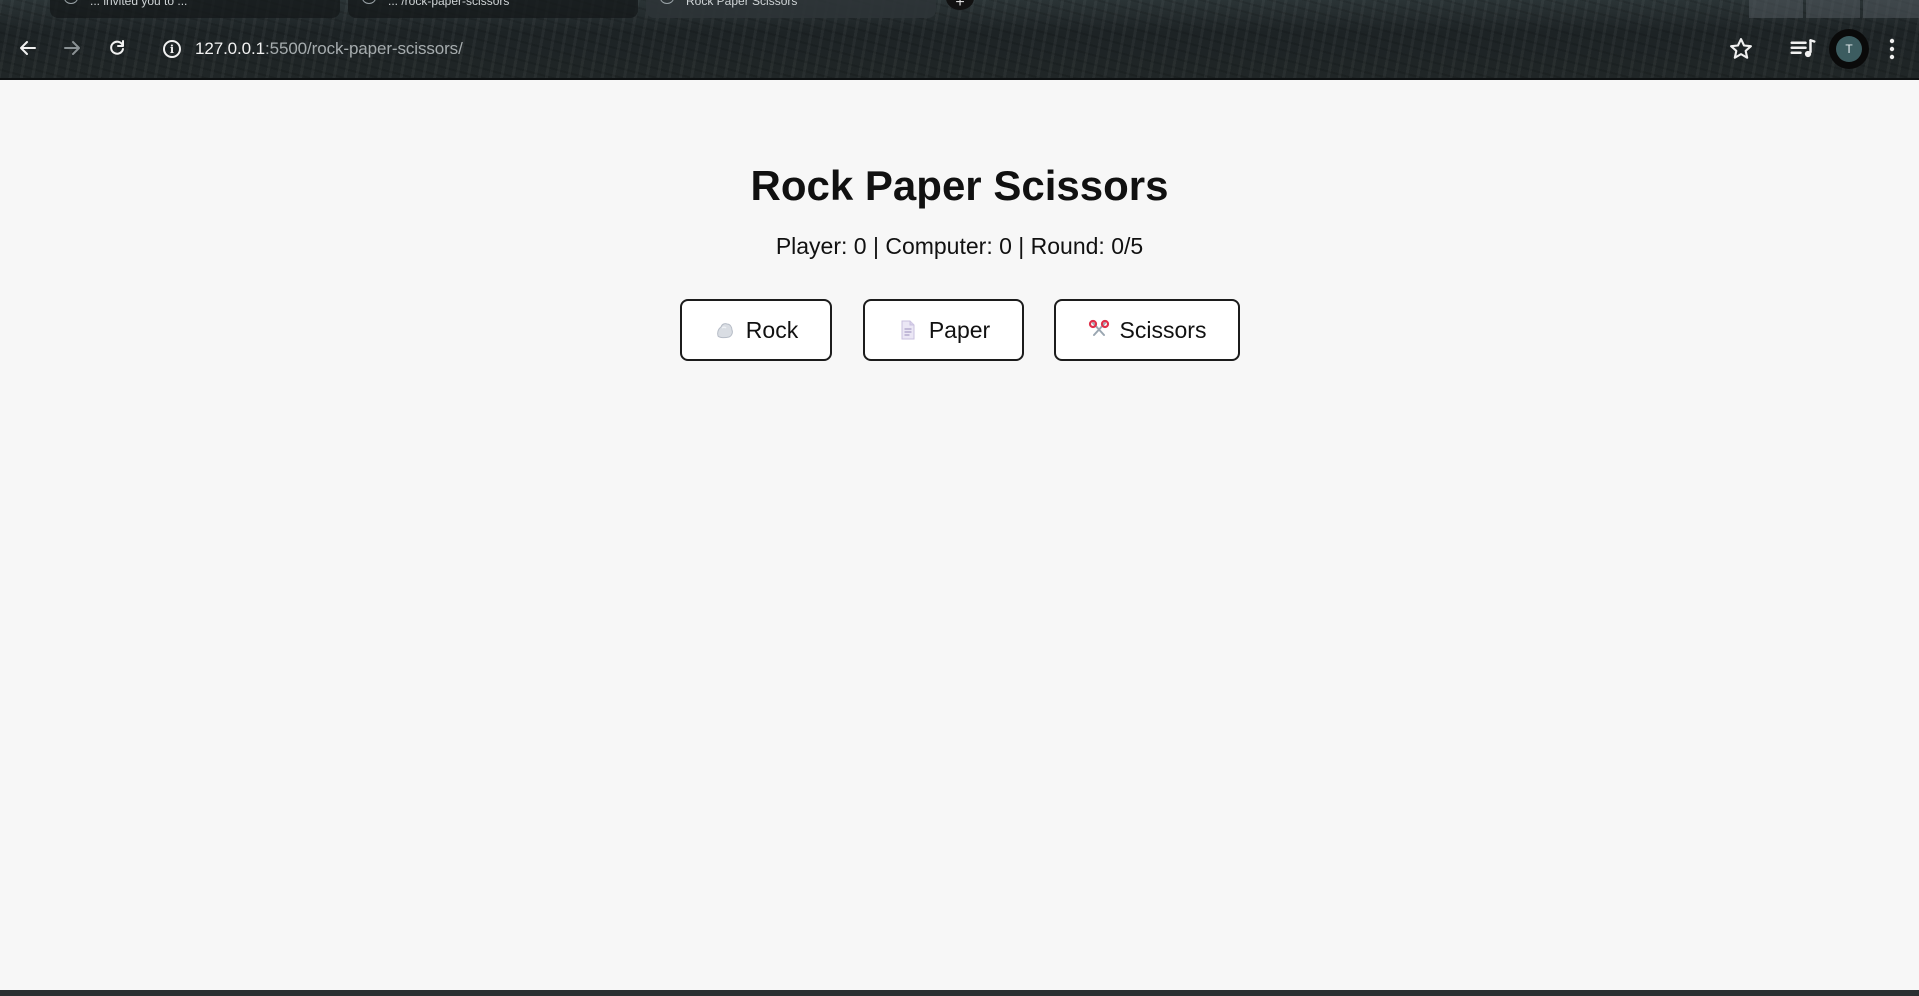 The image size is (1919, 996). What do you see at coordinates (959, 993) in the screenshot?
I see `taskbar-edge` at bounding box center [959, 993].